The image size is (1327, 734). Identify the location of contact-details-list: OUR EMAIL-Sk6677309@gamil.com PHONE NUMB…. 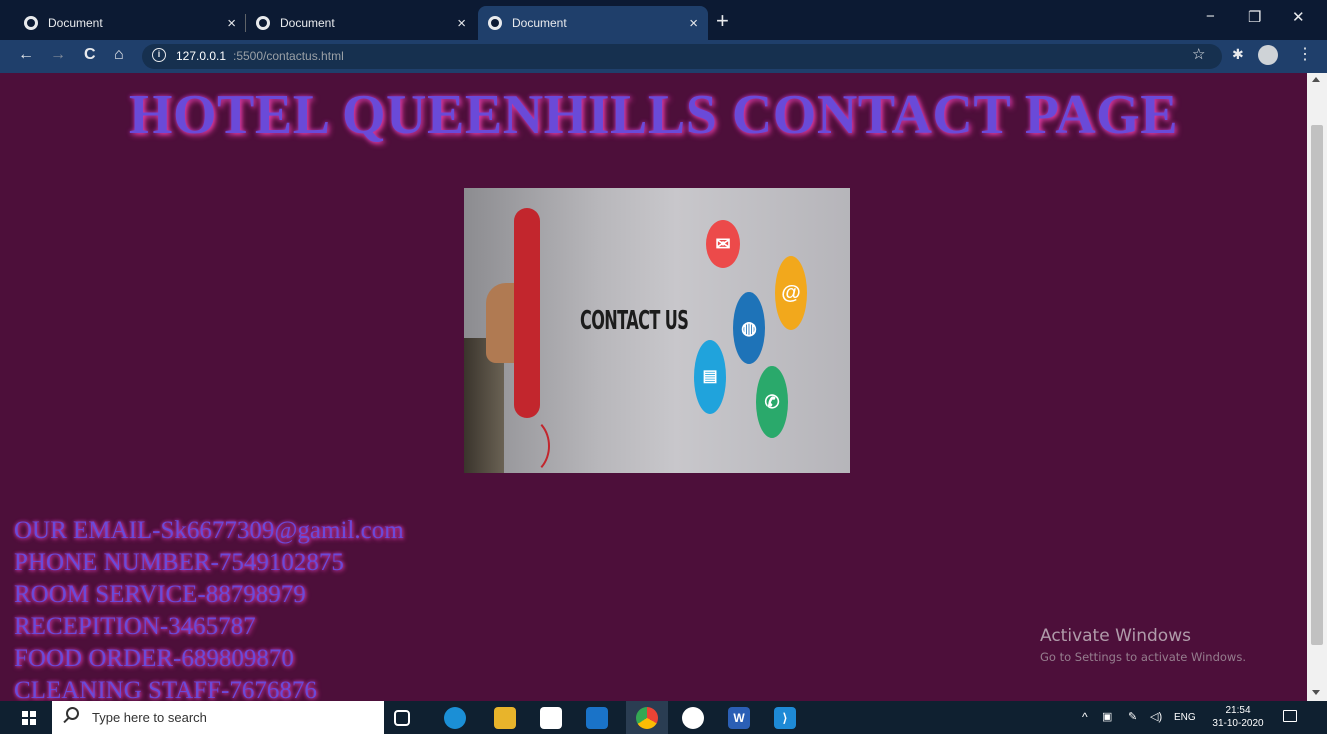
(209, 608).